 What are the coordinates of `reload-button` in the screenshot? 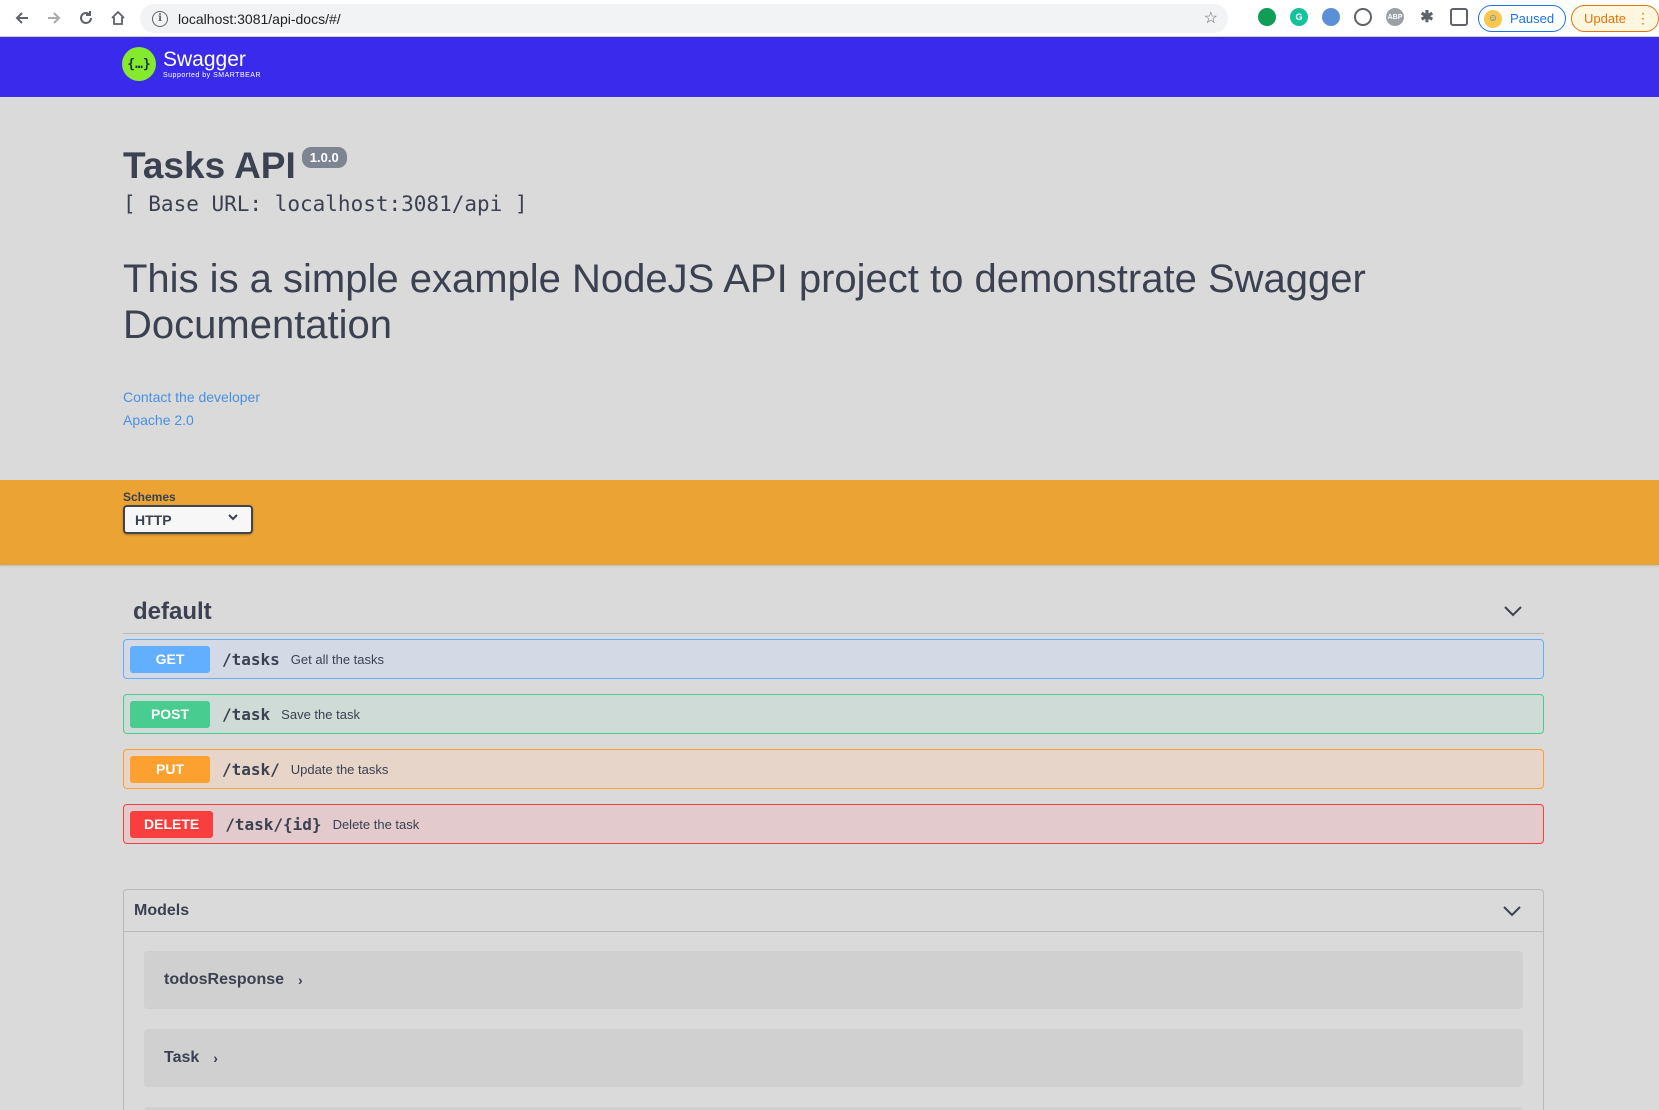 It's located at (86, 18).